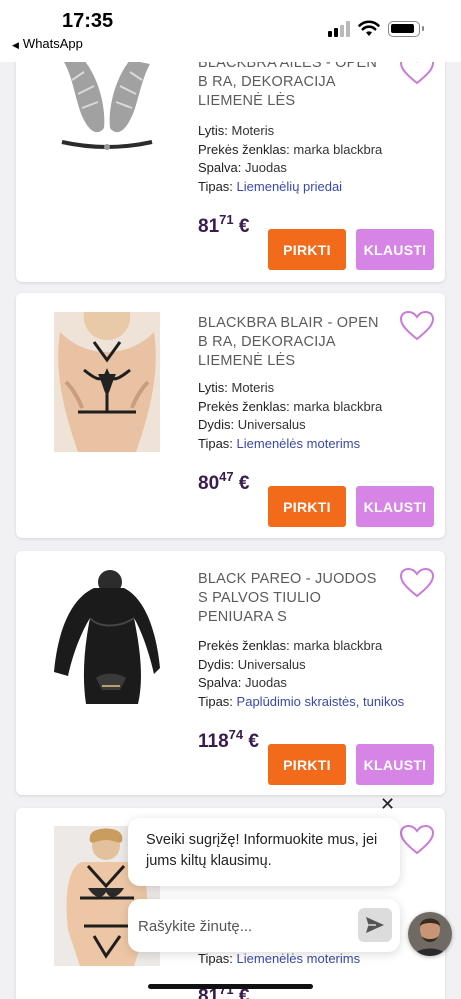 This screenshot has width=461, height=999. What do you see at coordinates (88, 21) in the screenshot?
I see `clock: 17:35` at bounding box center [88, 21].